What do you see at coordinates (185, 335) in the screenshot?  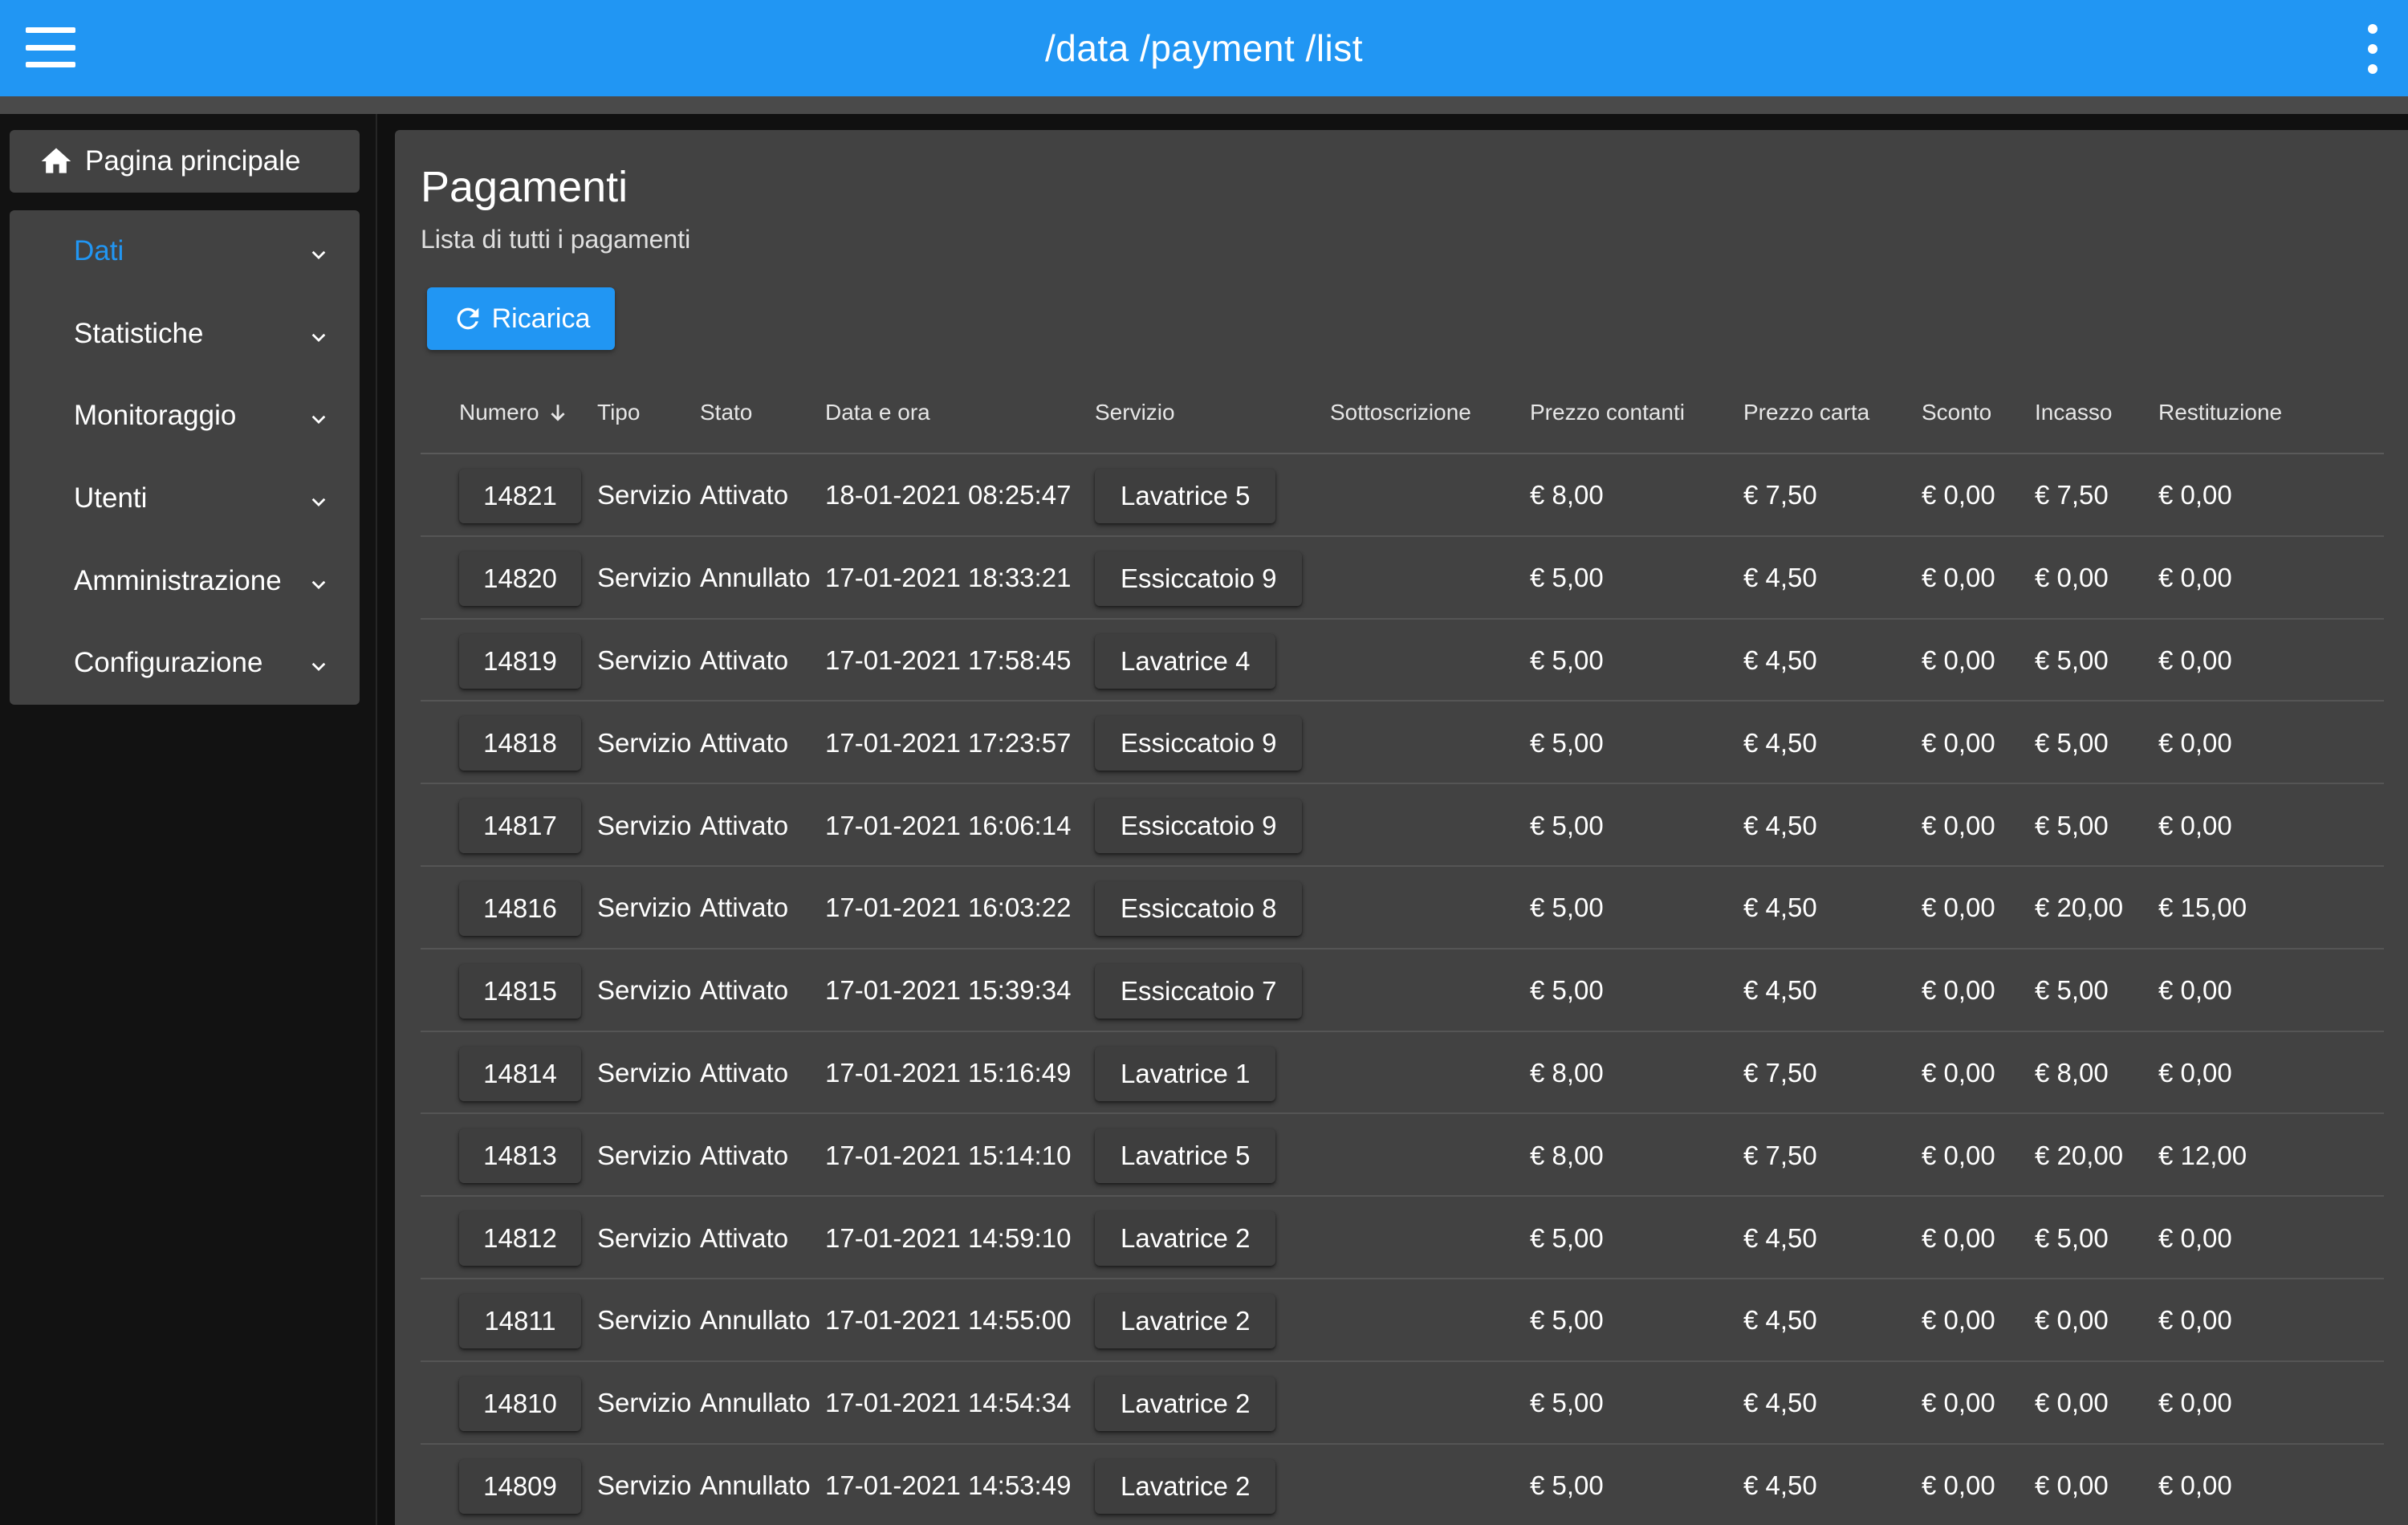 I see `sidebar-item-statistiche: Statistiche` at bounding box center [185, 335].